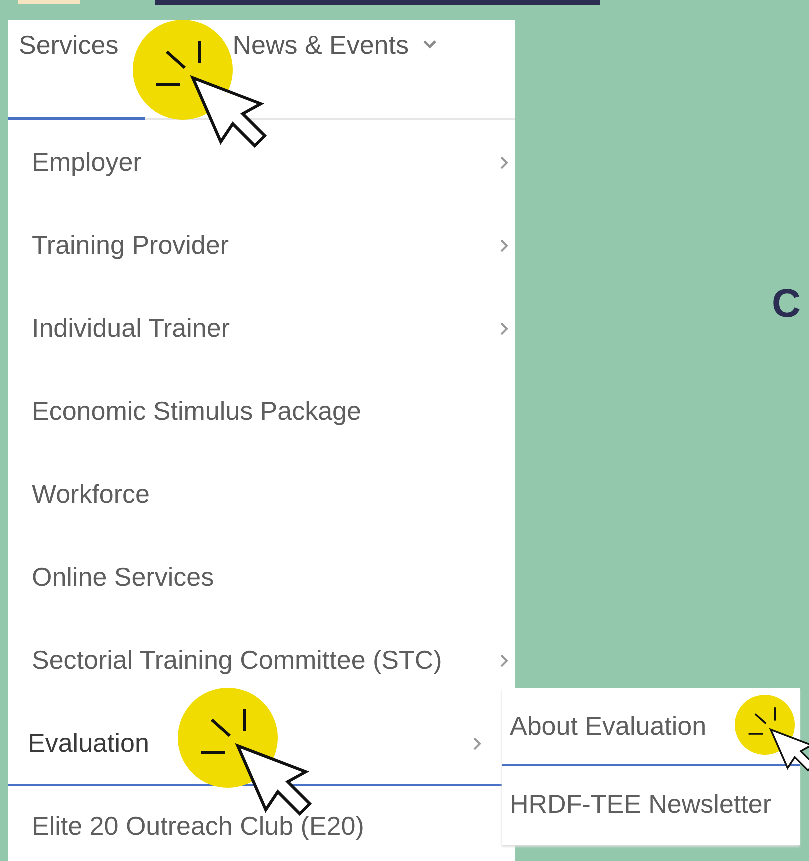 Image resolution: width=809 pixels, height=861 pixels. I want to click on menu-item: Training Provider, so click(261, 246).